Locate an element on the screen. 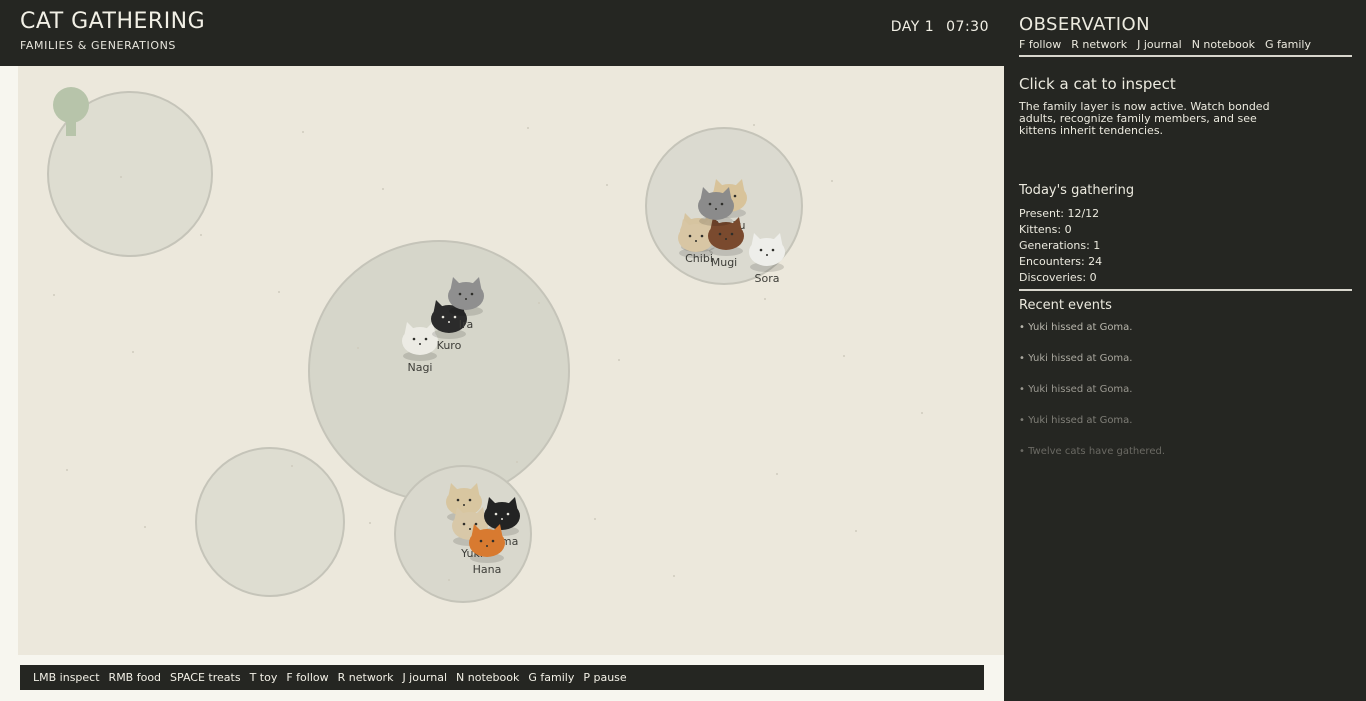 Image resolution: width=1366 pixels, height=701 pixels. control-hint: F follow is located at coordinates (307, 677).